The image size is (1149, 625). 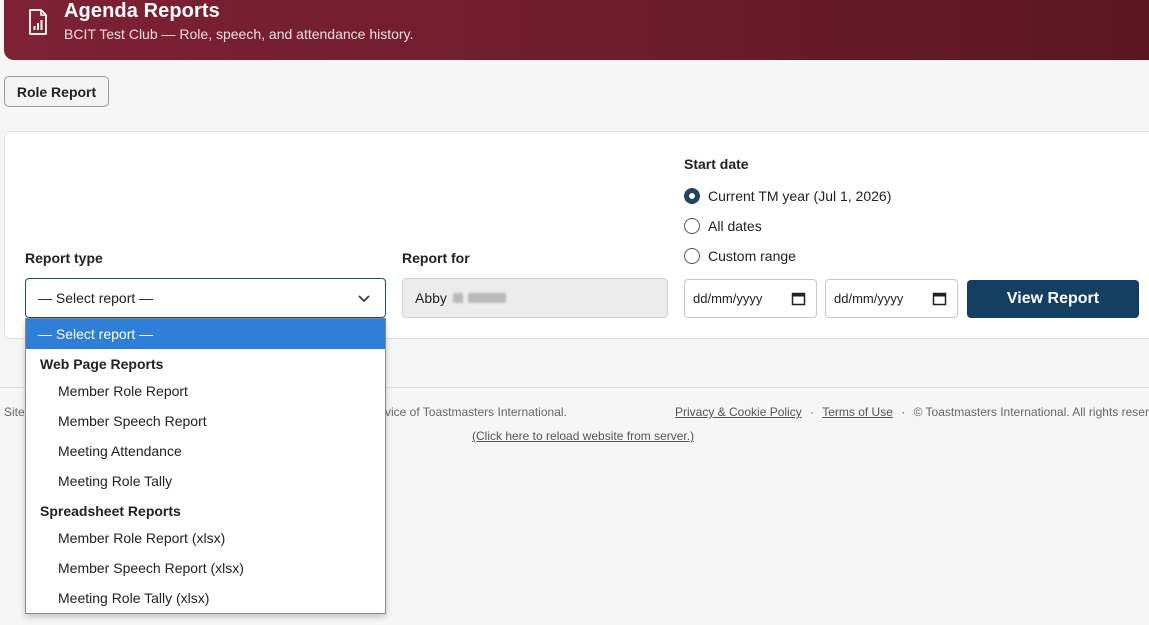 I want to click on dropdown-group-web-page-reports: Web Page Reports, so click(x=102, y=364).